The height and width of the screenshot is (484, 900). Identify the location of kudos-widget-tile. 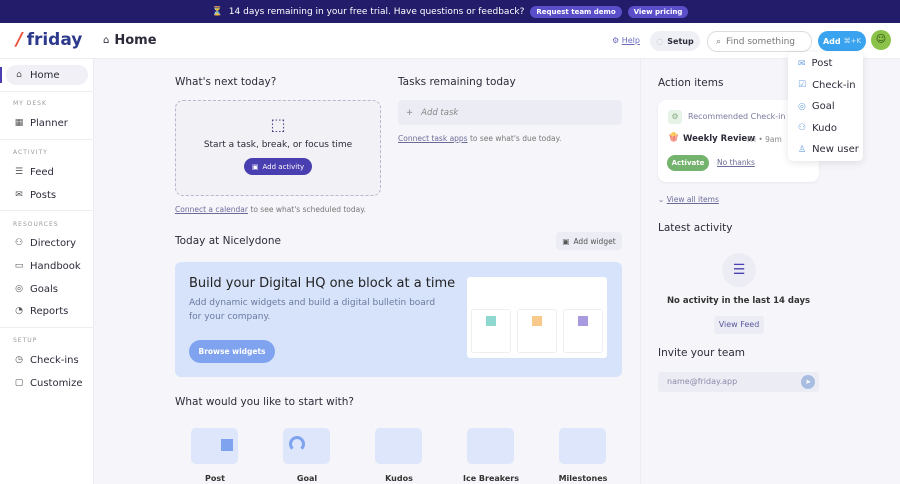
(398, 446).